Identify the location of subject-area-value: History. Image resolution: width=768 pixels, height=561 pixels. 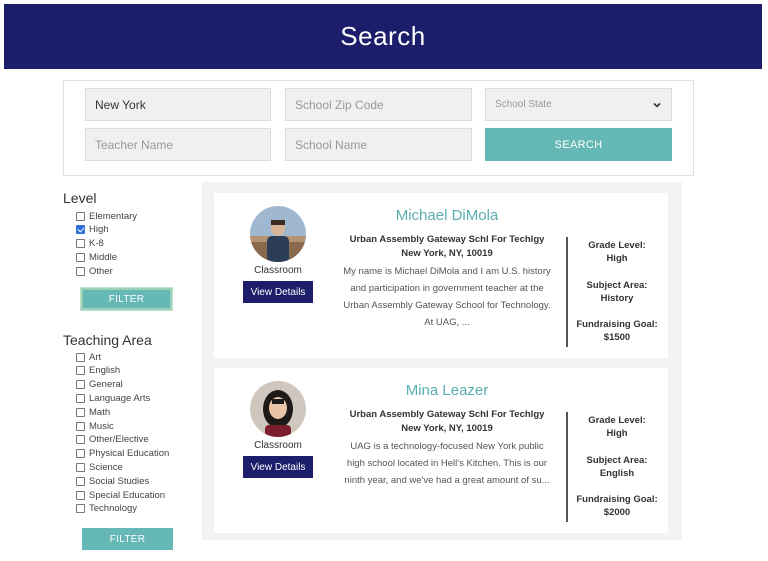
(617, 298).